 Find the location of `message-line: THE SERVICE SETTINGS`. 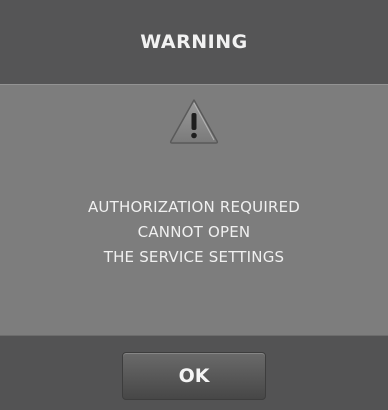

message-line: THE SERVICE SETTINGS is located at coordinates (194, 257).